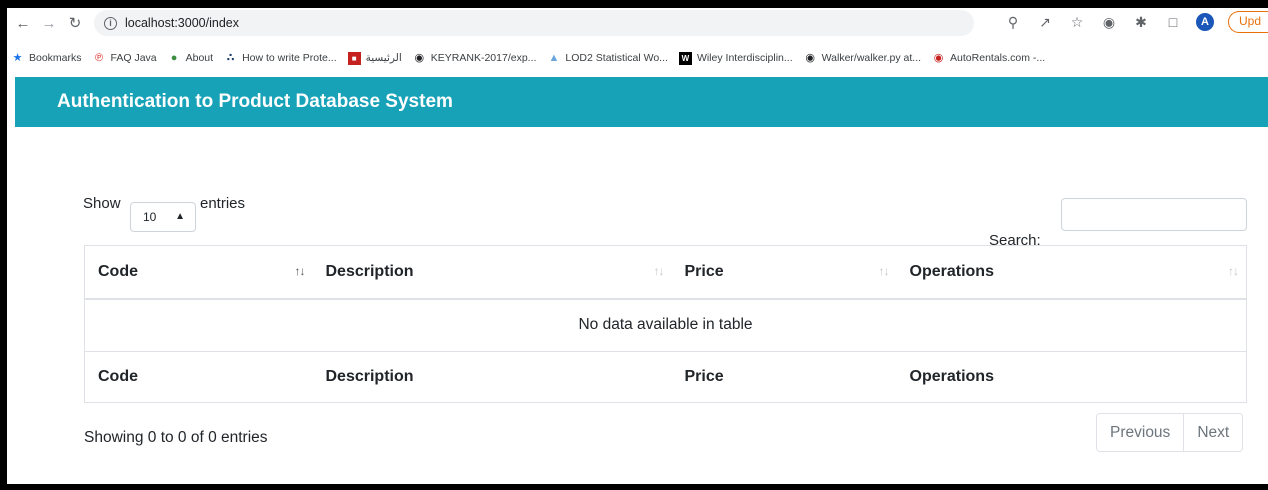  Describe the element at coordinates (46, 58) in the screenshot. I see `bookmark-item: ★ Bookmarks` at that location.